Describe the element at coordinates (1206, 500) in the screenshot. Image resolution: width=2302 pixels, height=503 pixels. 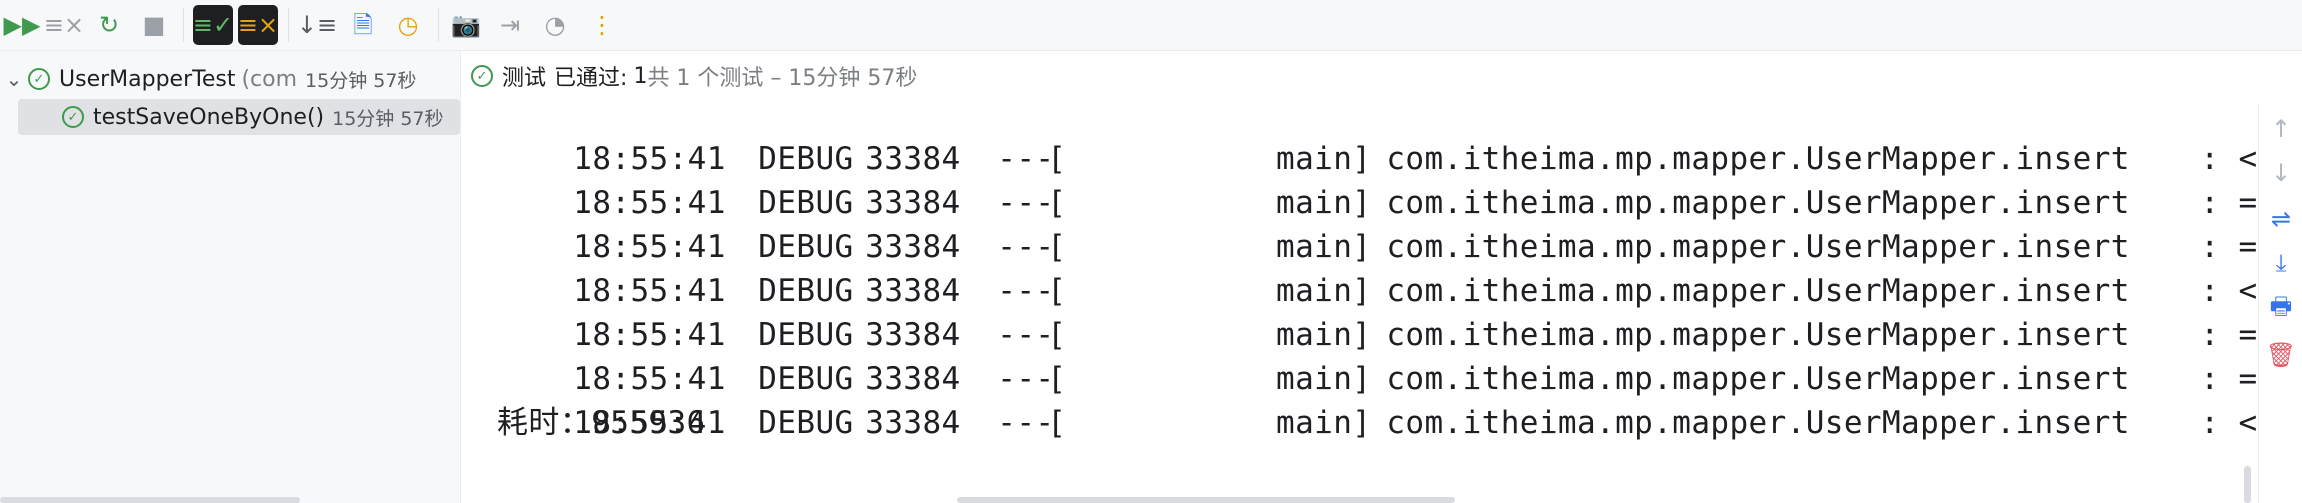
I see `console-horizontal-scrollbar` at that location.